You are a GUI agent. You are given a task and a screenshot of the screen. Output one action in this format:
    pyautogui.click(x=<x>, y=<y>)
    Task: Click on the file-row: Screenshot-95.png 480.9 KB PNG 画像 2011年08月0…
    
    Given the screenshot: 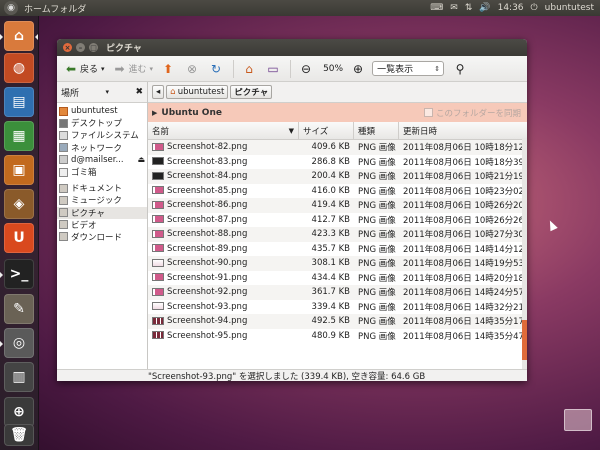 What is the action you would take?
    pyautogui.click(x=337, y=336)
    